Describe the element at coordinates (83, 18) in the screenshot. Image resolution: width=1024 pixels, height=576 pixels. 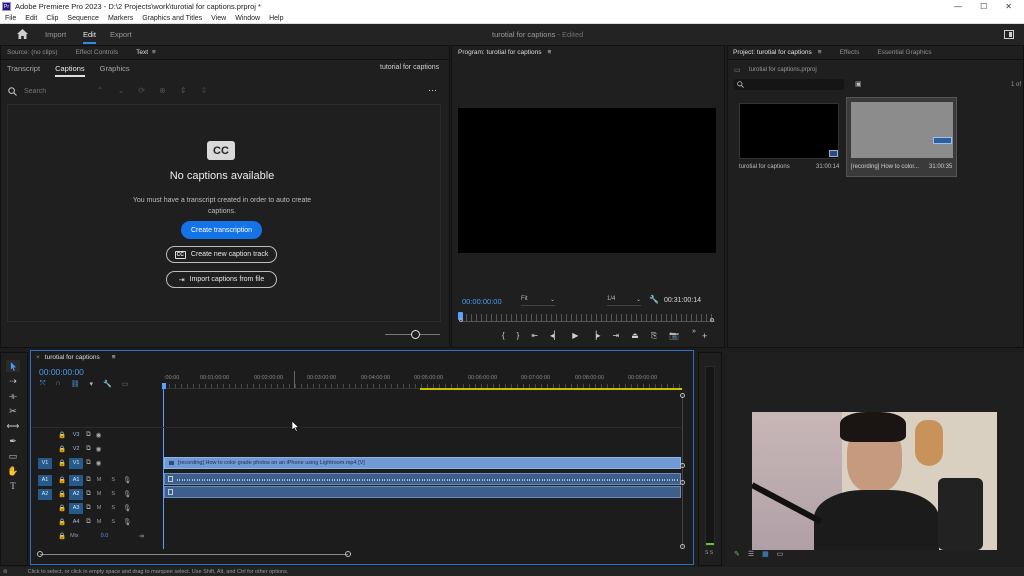
I see `menu-sequence: Sequence` at that location.